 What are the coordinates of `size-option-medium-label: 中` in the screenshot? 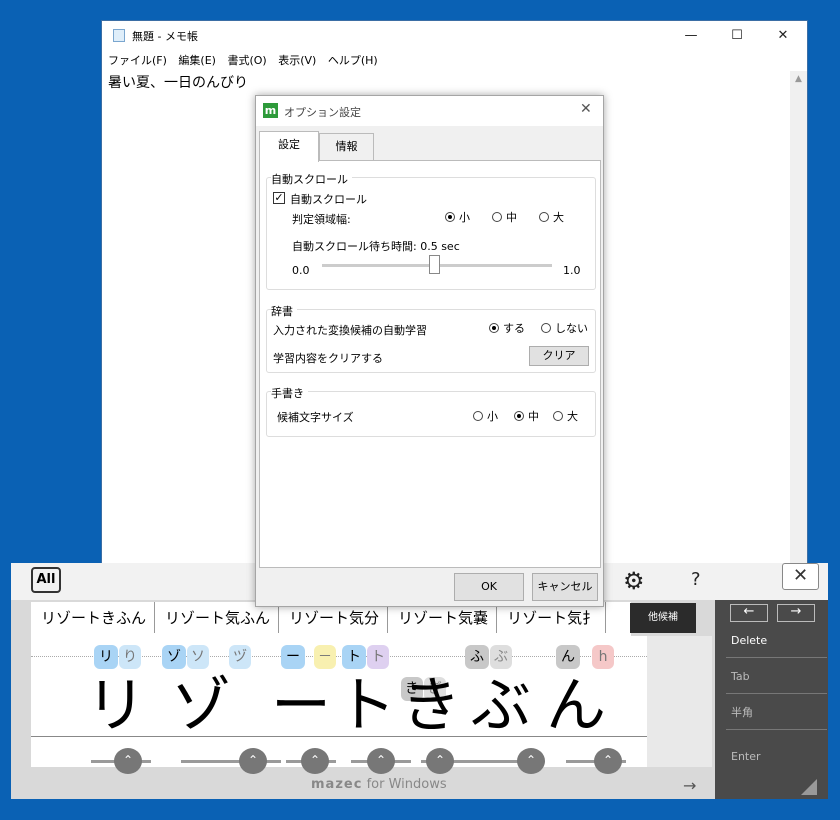 It's located at (533, 416).